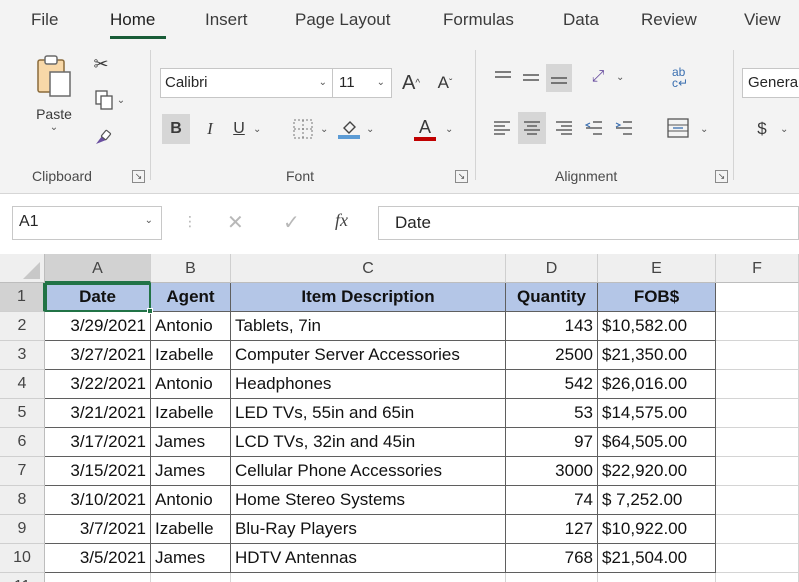 The image size is (799, 582). I want to click on table-cell-date: 3/10/2021, so click(98, 500).